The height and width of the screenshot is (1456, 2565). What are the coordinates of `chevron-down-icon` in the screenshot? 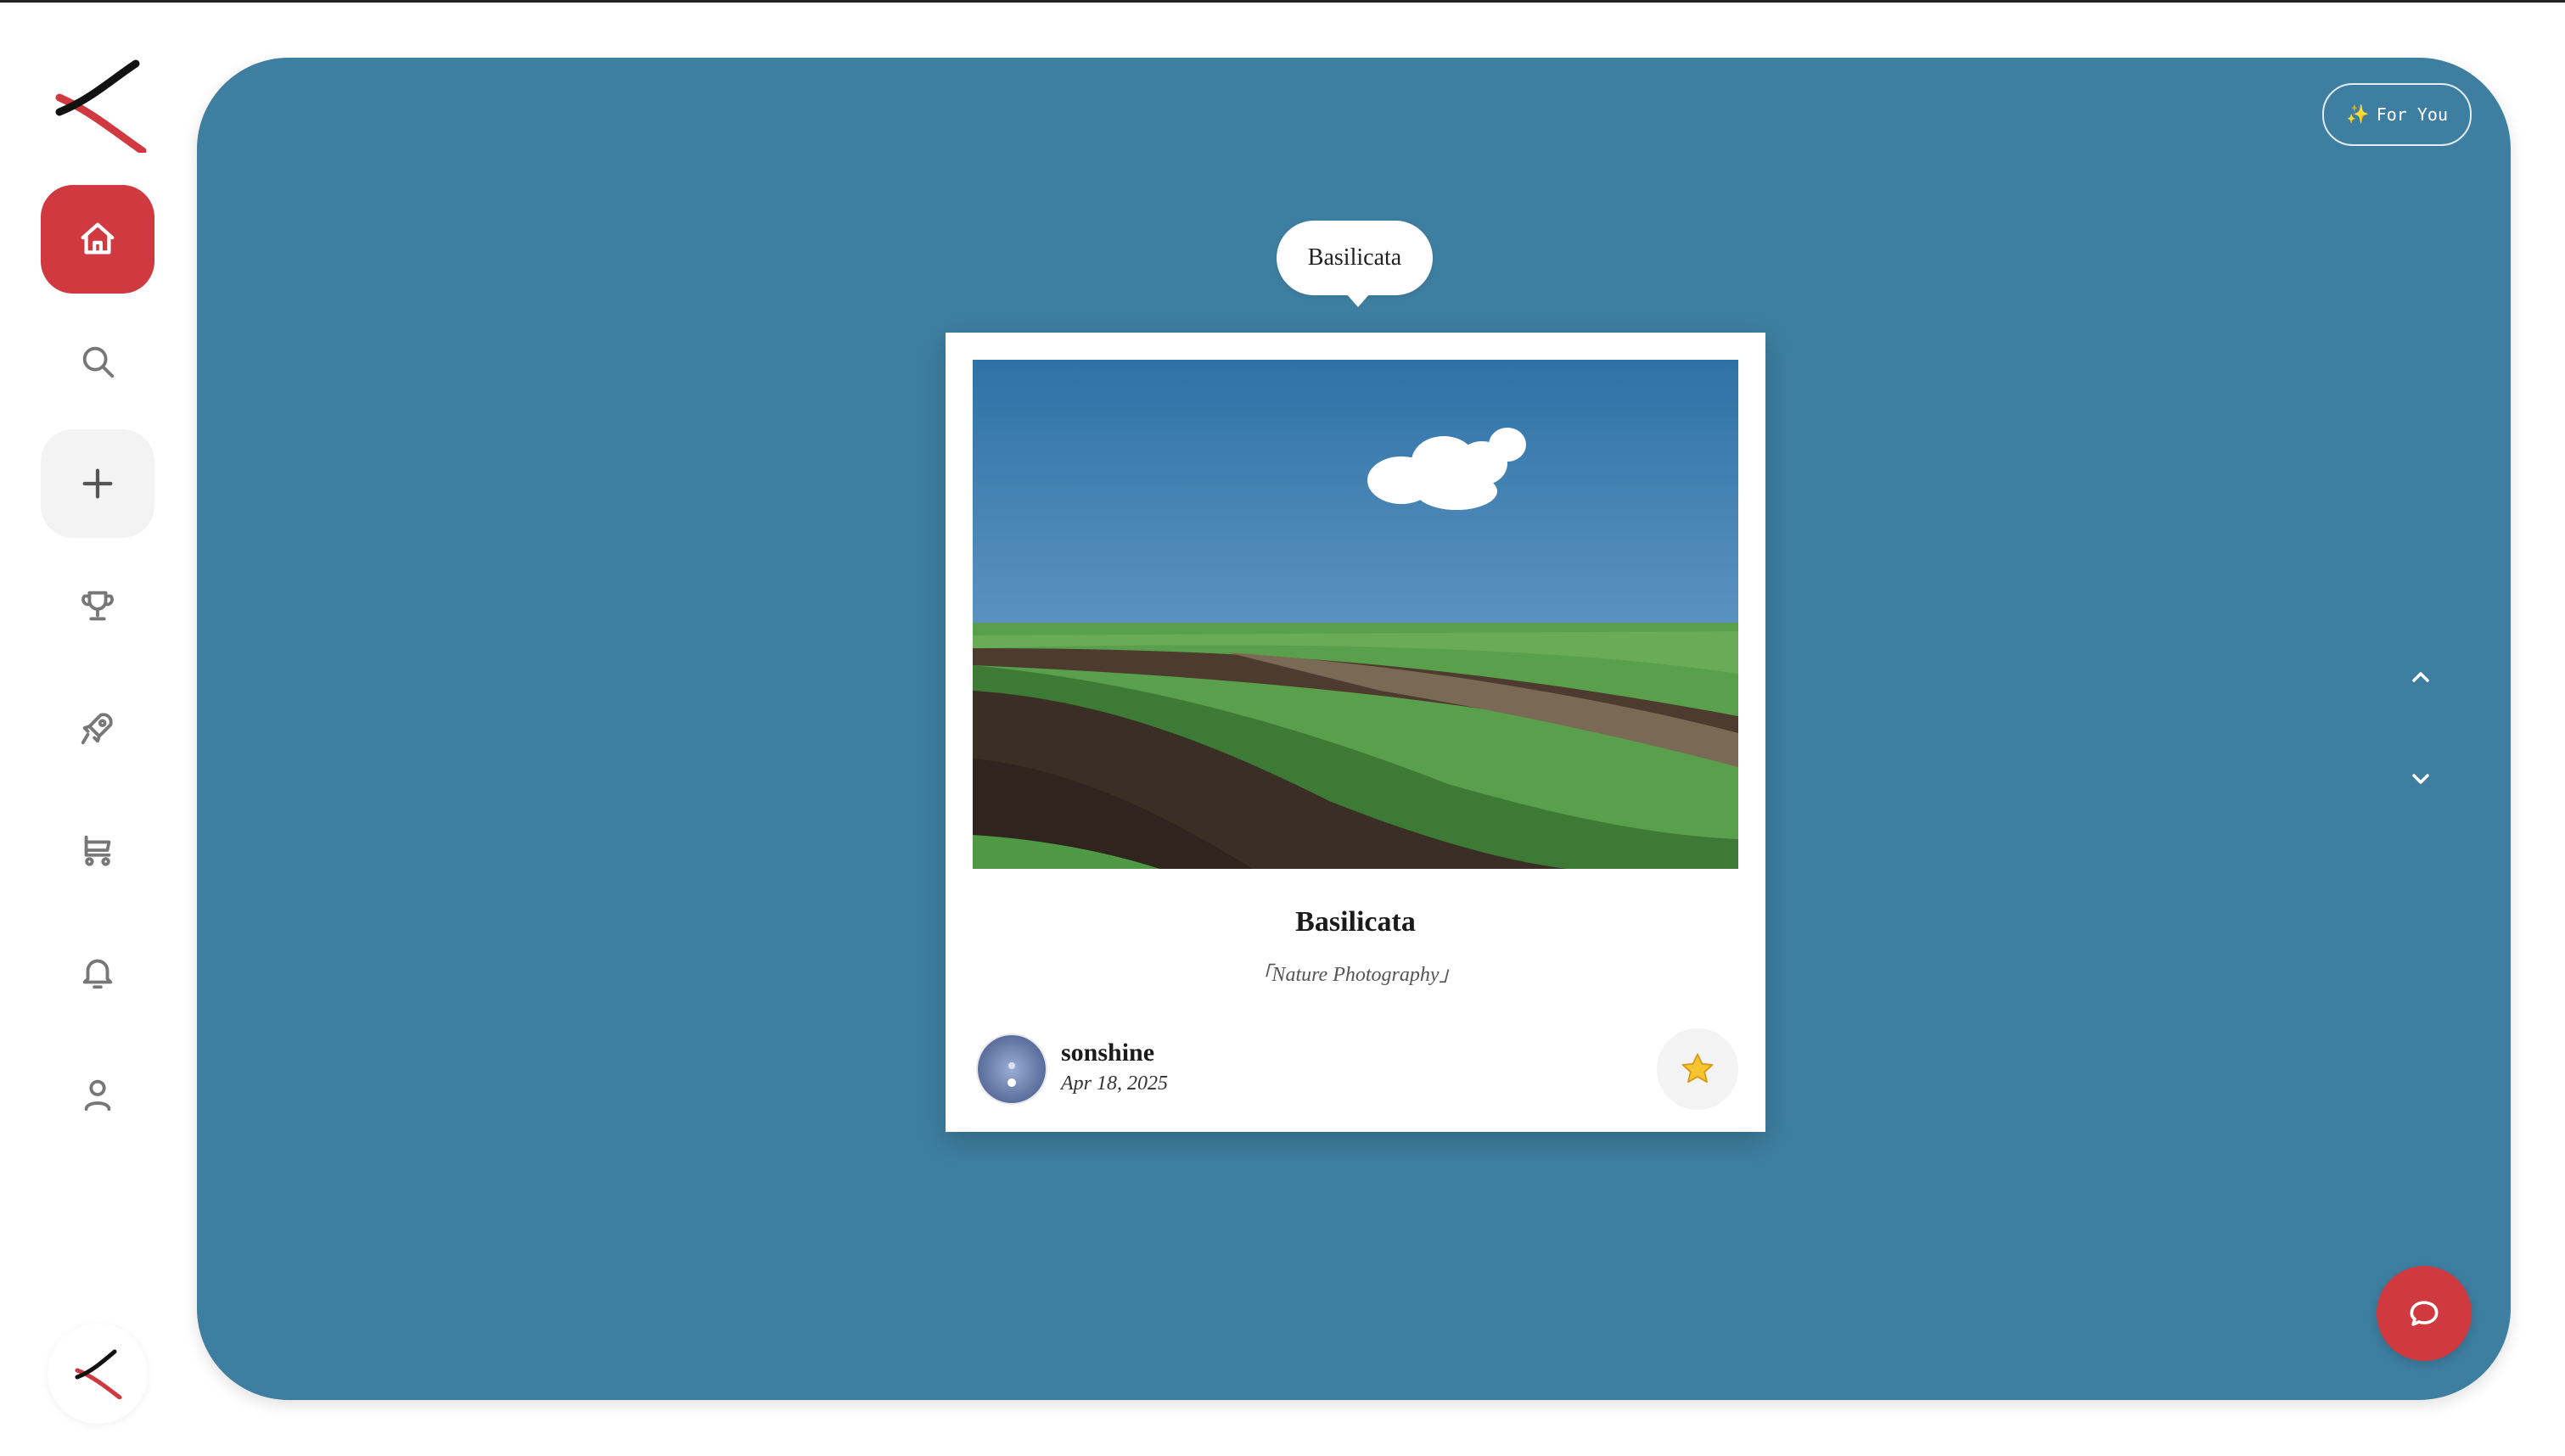 It's located at (2420, 779).